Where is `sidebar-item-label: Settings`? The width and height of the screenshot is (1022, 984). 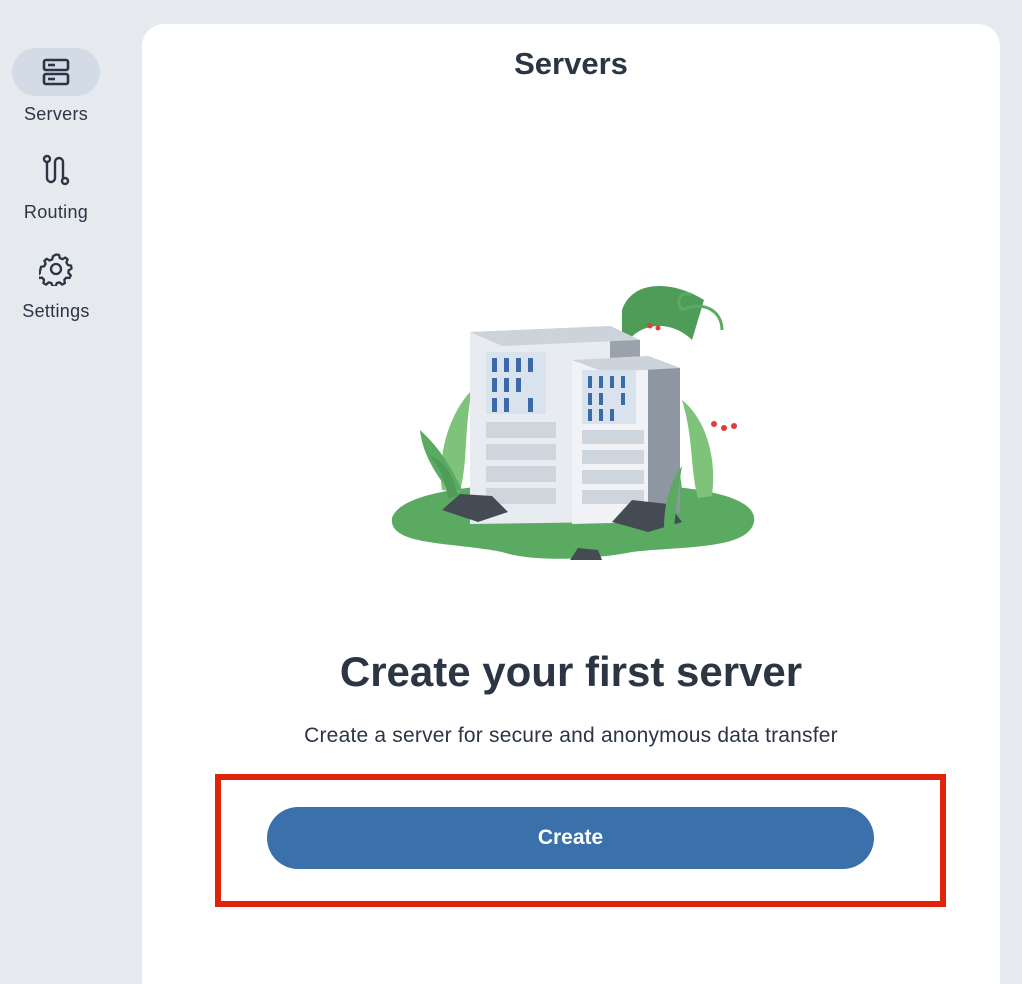 sidebar-item-label: Settings is located at coordinates (56, 311).